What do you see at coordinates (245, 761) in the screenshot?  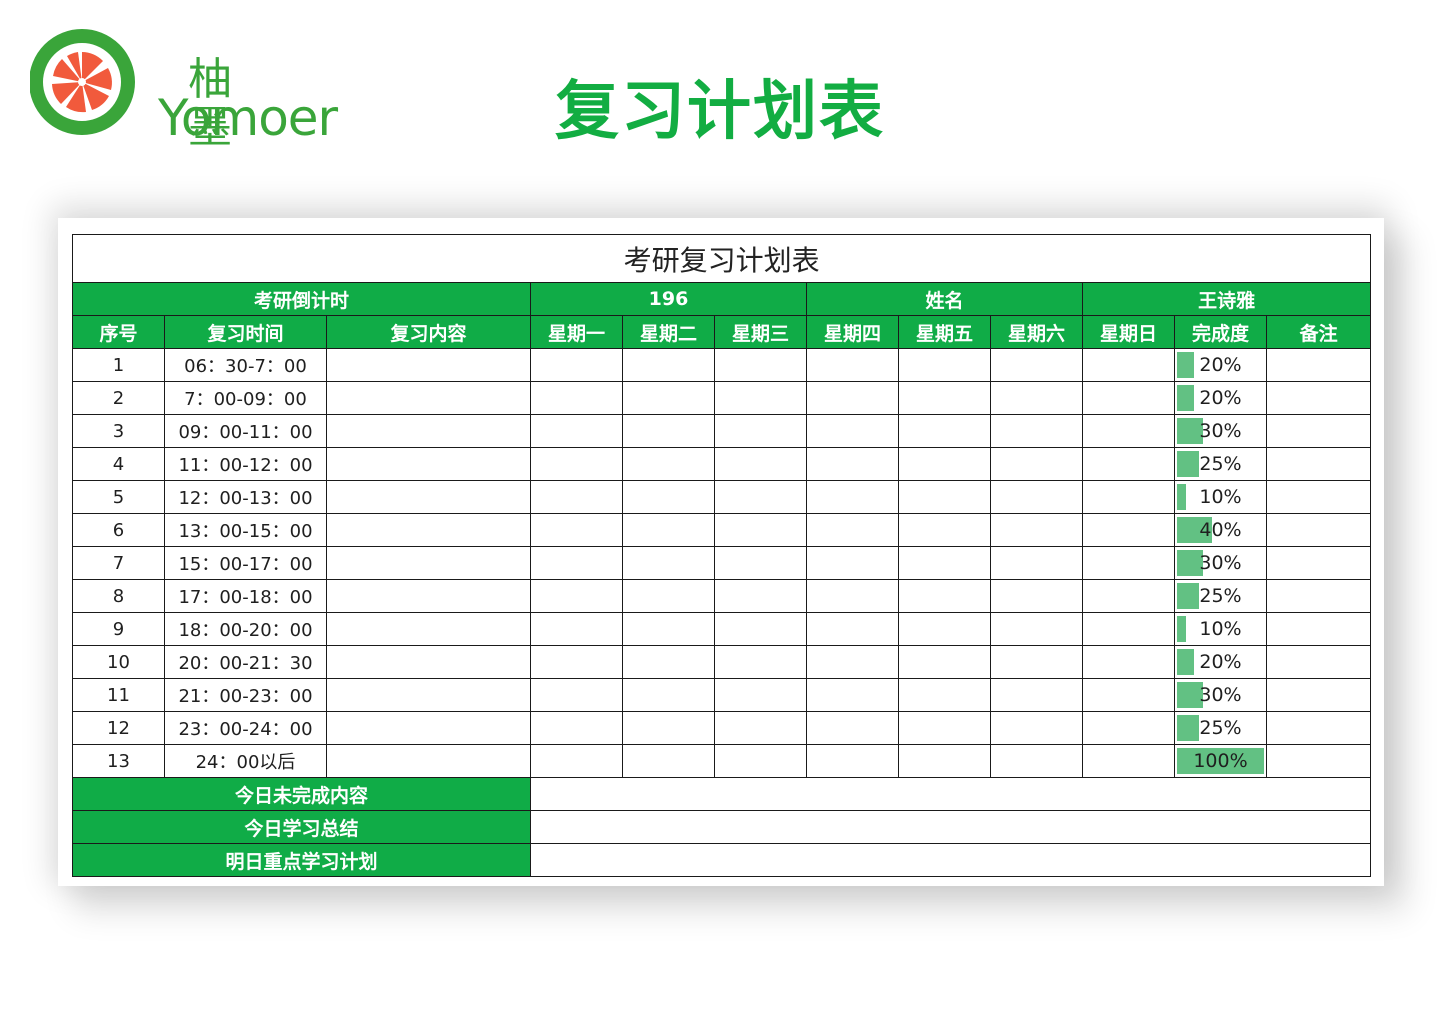 I see `row-time: 24：00以后` at bounding box center [245, 761].